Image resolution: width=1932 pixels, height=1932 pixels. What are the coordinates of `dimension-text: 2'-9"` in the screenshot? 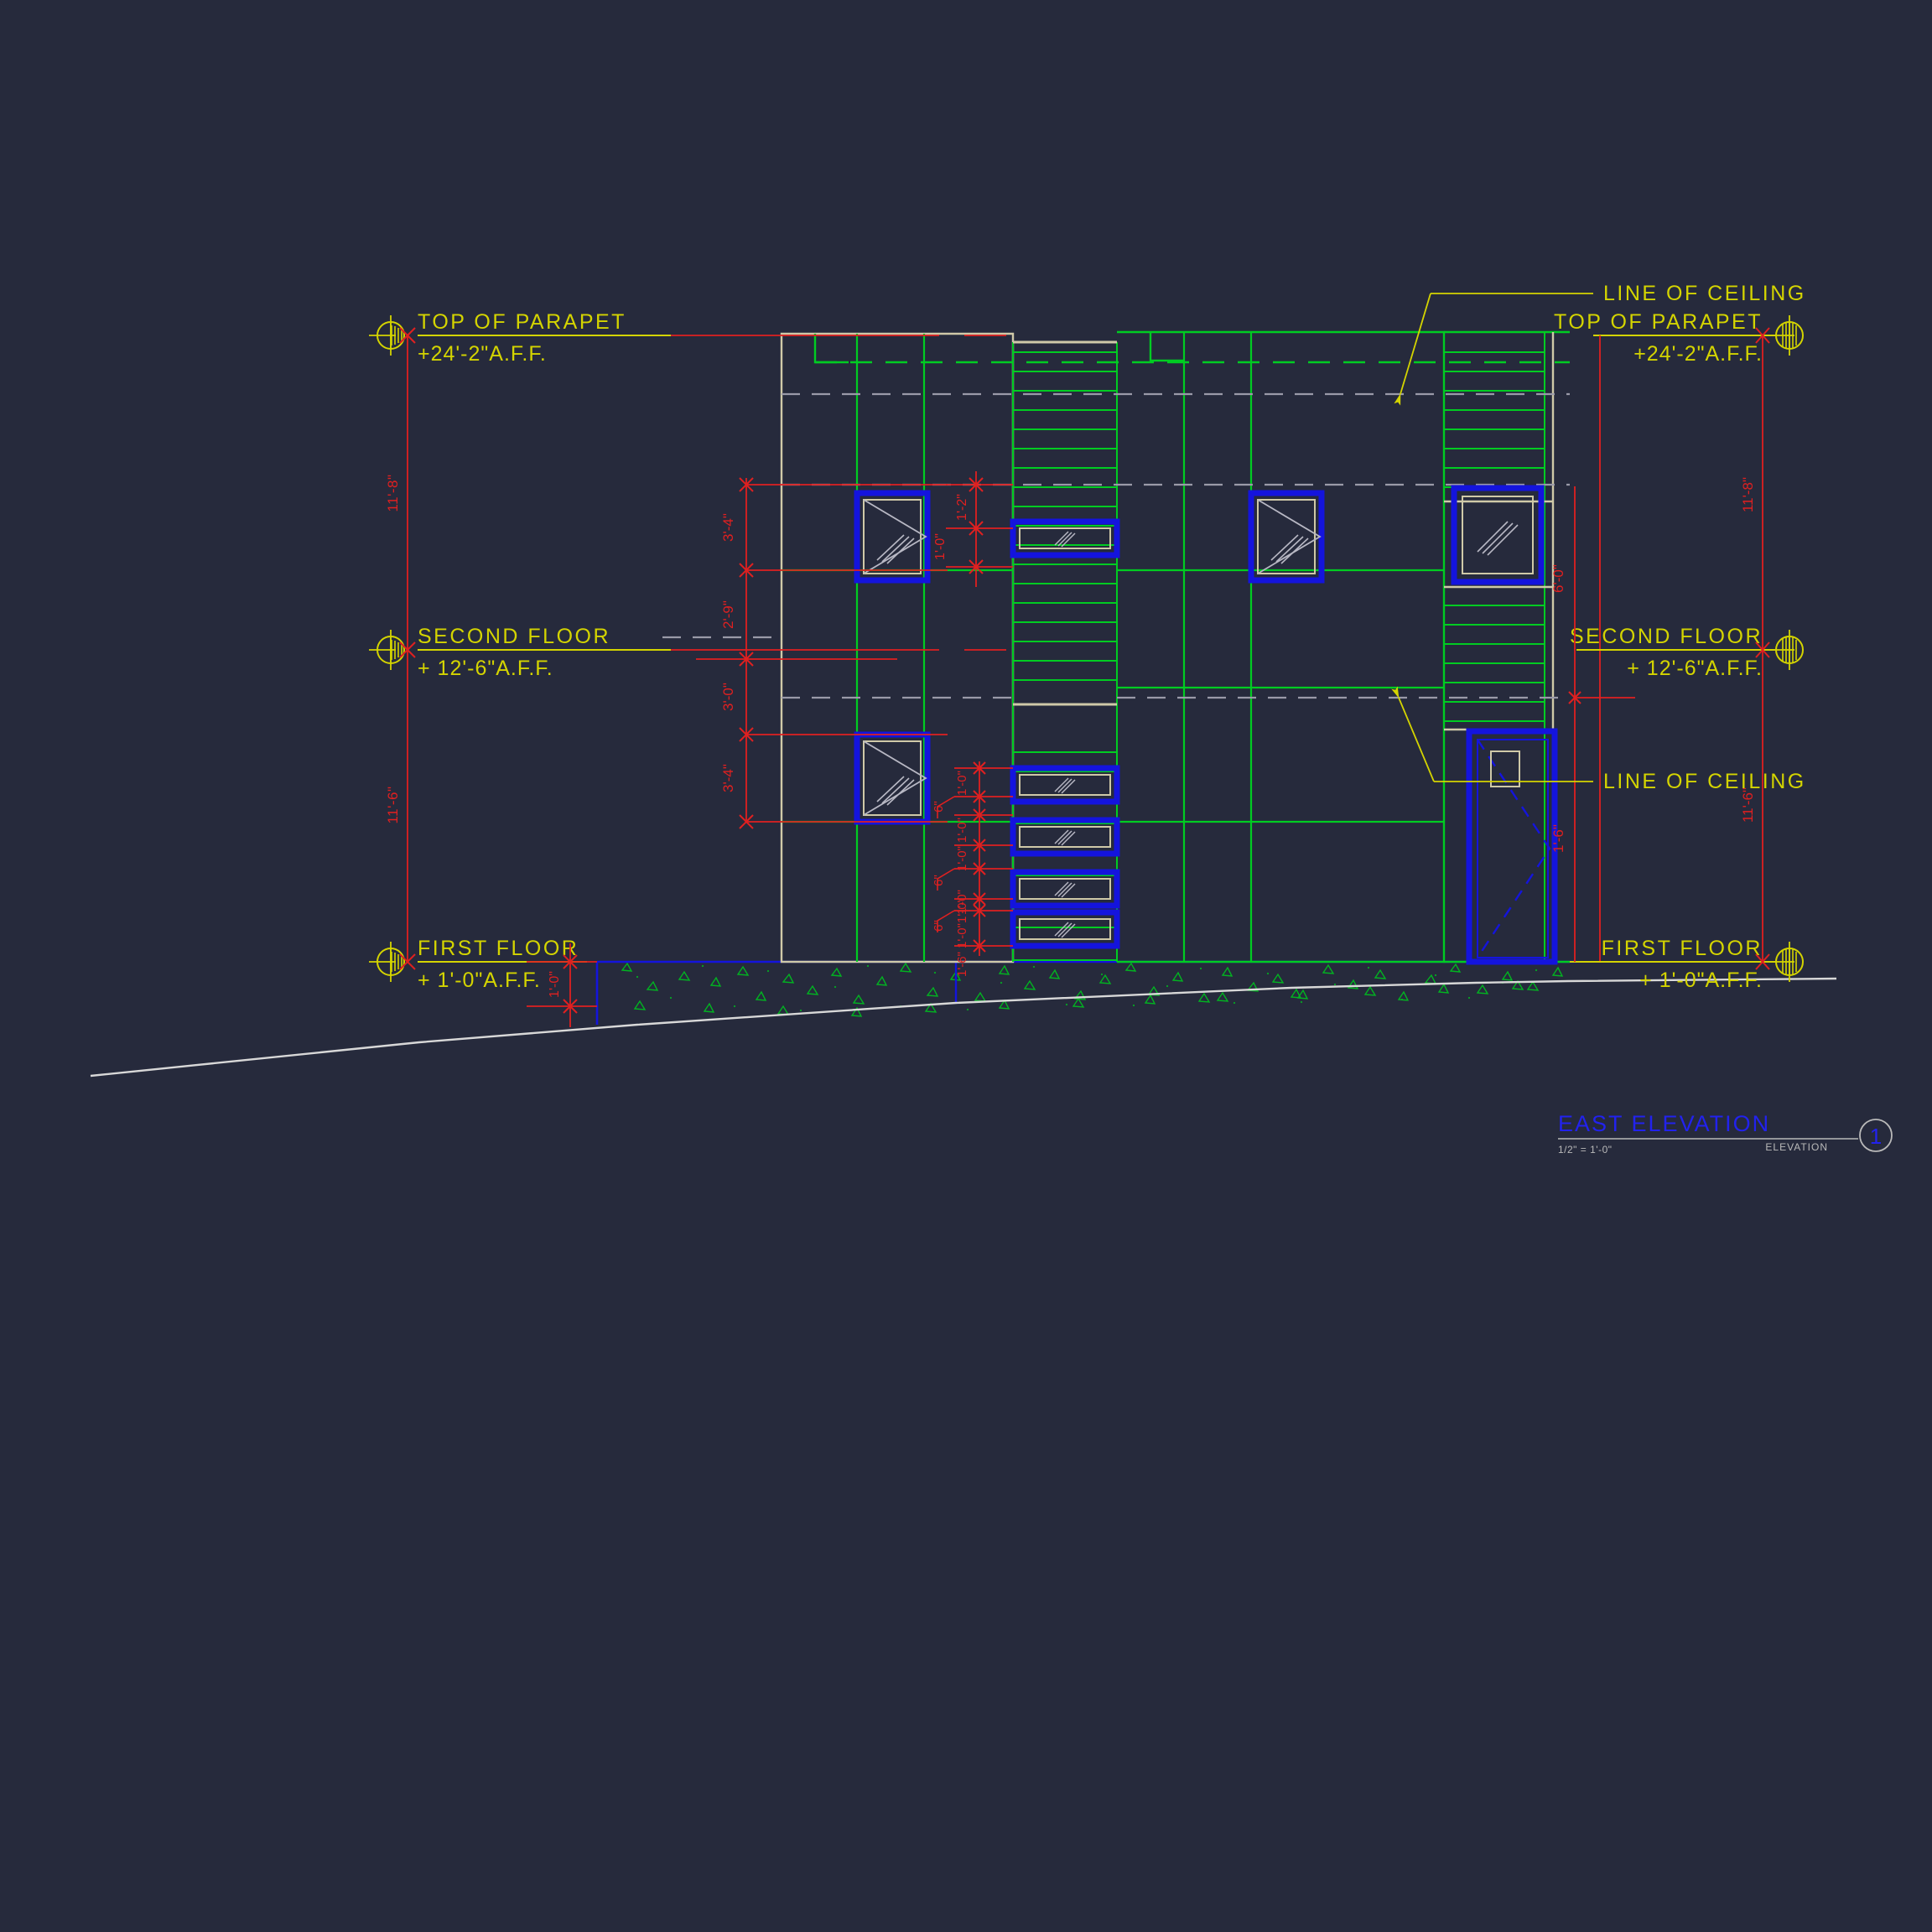 It's located at (728, 614).